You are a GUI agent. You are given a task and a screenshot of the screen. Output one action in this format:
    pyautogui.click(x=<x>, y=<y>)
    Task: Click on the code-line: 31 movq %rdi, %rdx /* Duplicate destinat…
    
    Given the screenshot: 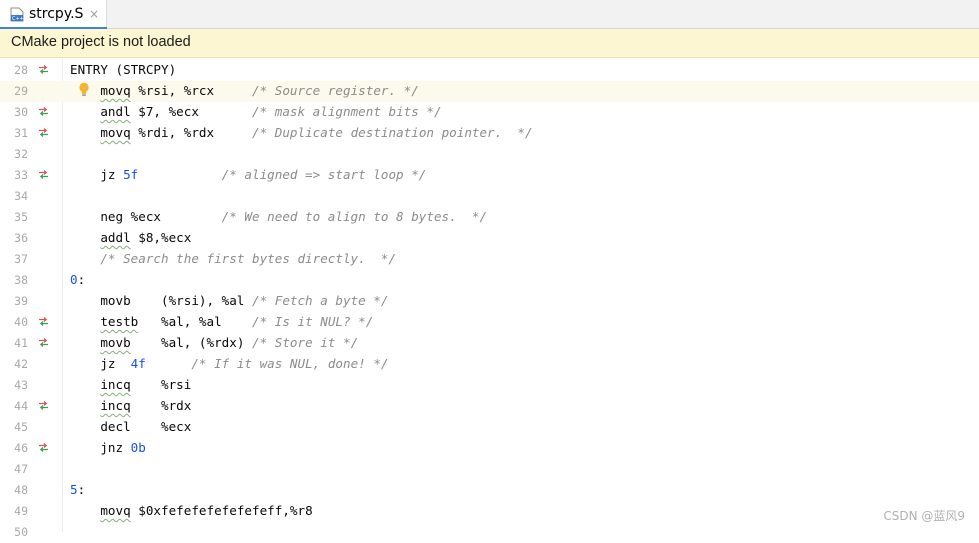 What is the action you would take?
    pyautogui.click(x=489, y=133)
    